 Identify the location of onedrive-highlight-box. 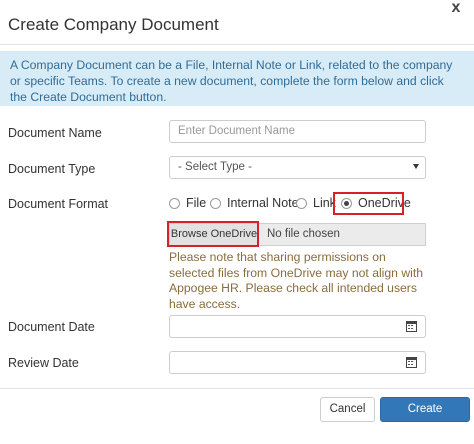
(368, 203).